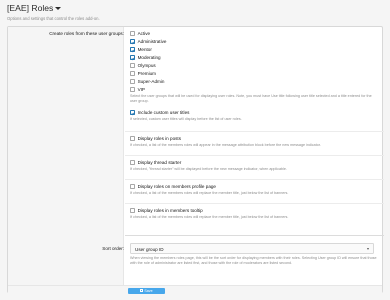 Image resolution: width=390 pixels, height=300 pixels. I want to click on page-title-text: [EAE] Roles, so click(30, 8).